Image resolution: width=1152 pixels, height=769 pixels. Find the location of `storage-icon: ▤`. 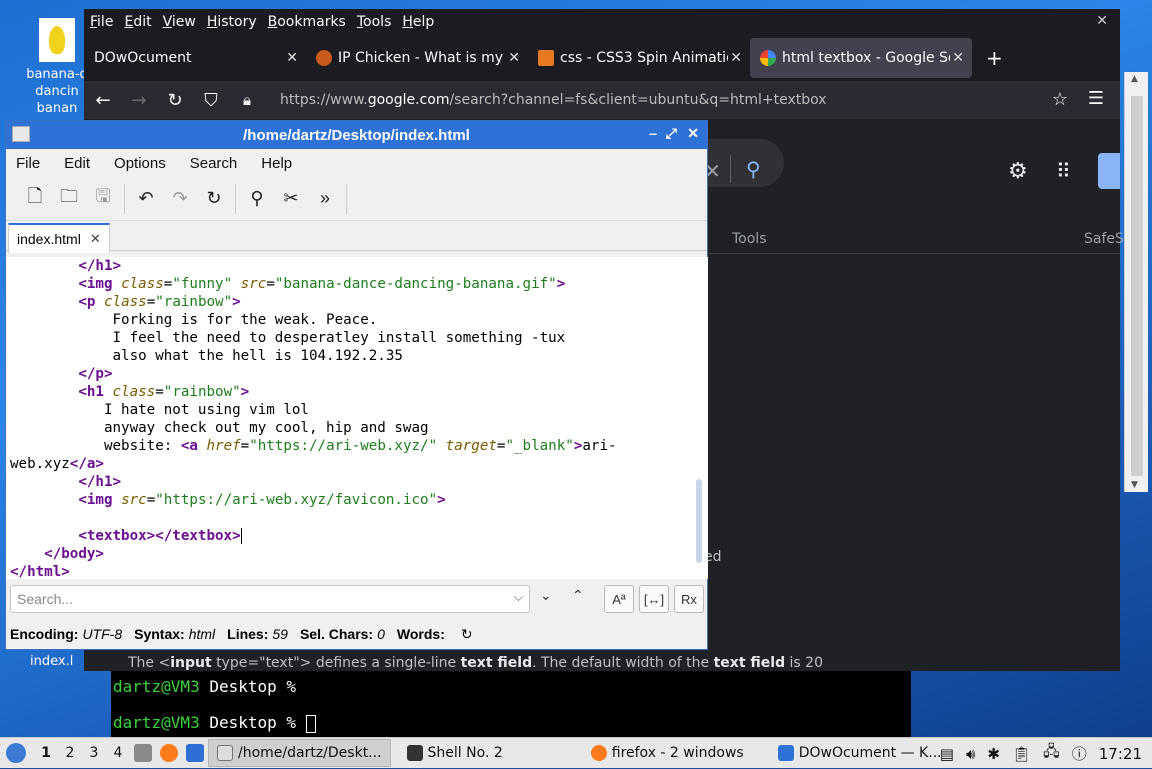

storage-icon: ▤ is located at coordinates (947, 754).